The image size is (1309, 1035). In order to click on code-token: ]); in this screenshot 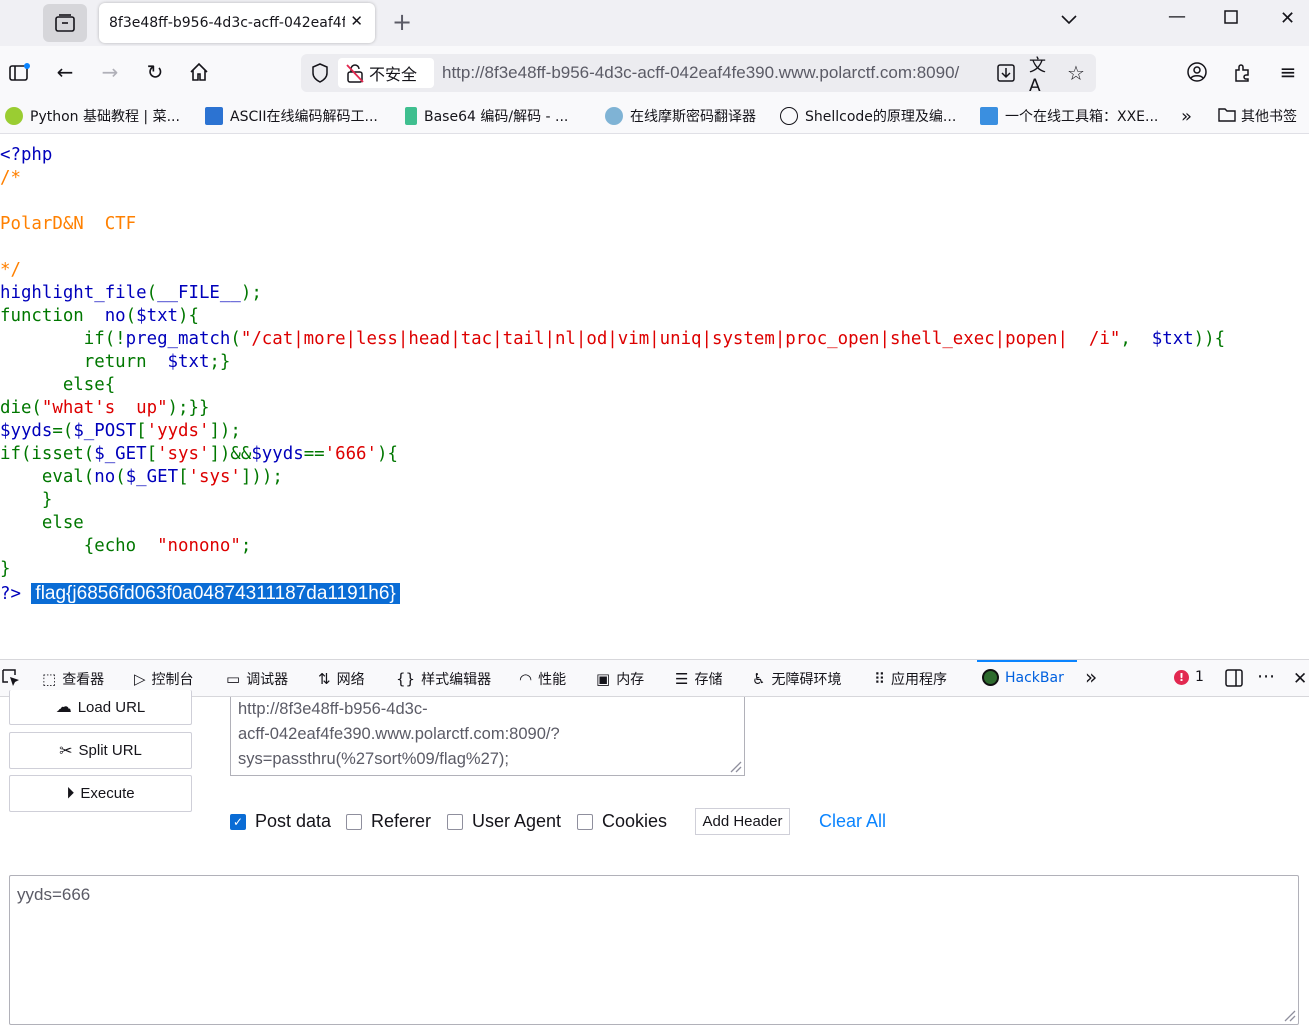, I will do `click(225, 431)`.